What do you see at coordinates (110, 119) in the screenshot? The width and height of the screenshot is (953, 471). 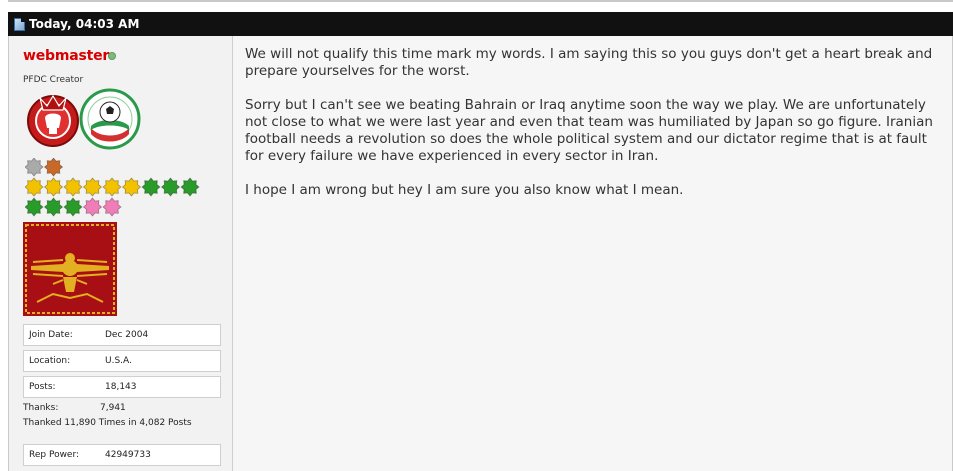 I see `football-federation-emblem-icon` at bounding box center [110, 119].